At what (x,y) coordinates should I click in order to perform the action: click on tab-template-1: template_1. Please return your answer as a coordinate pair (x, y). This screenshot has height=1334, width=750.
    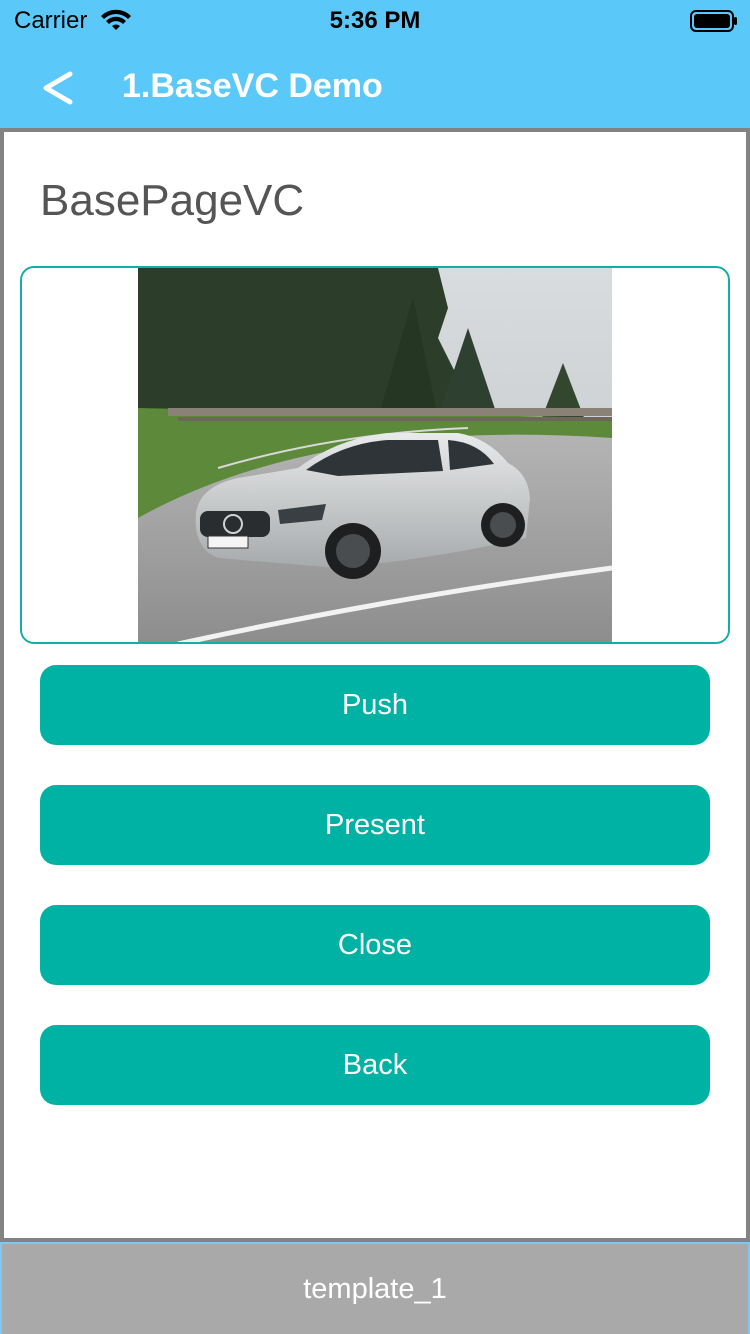
    Looking at the image, I should click on (375, 1288).